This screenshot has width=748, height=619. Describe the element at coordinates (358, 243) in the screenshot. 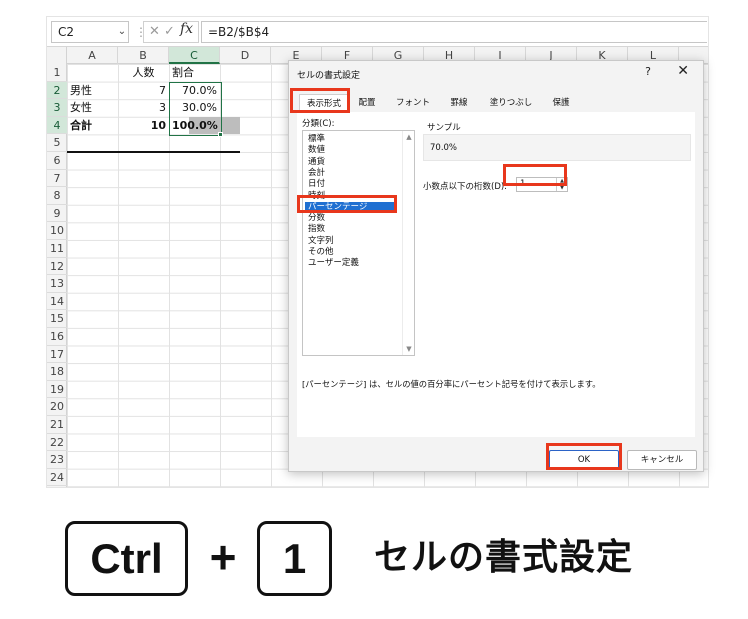

I see `category-list: 標準 数値 通貨 会計 日付 時刻 パーセンテージ 分数 指数 文字列 その他 ユーザー定義 ▲ ▼` at that location.